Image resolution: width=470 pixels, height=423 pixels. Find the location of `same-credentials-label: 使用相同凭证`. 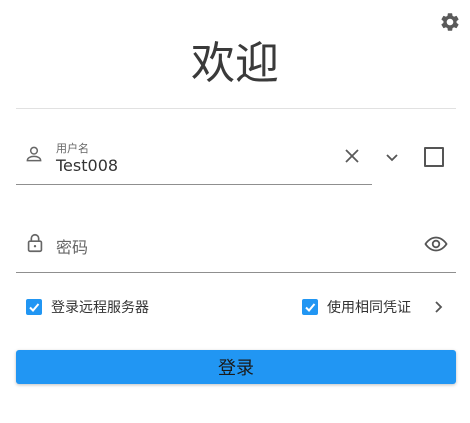

same-credentials-label: 使用相同凭证 is located at coordinates (369, 308).